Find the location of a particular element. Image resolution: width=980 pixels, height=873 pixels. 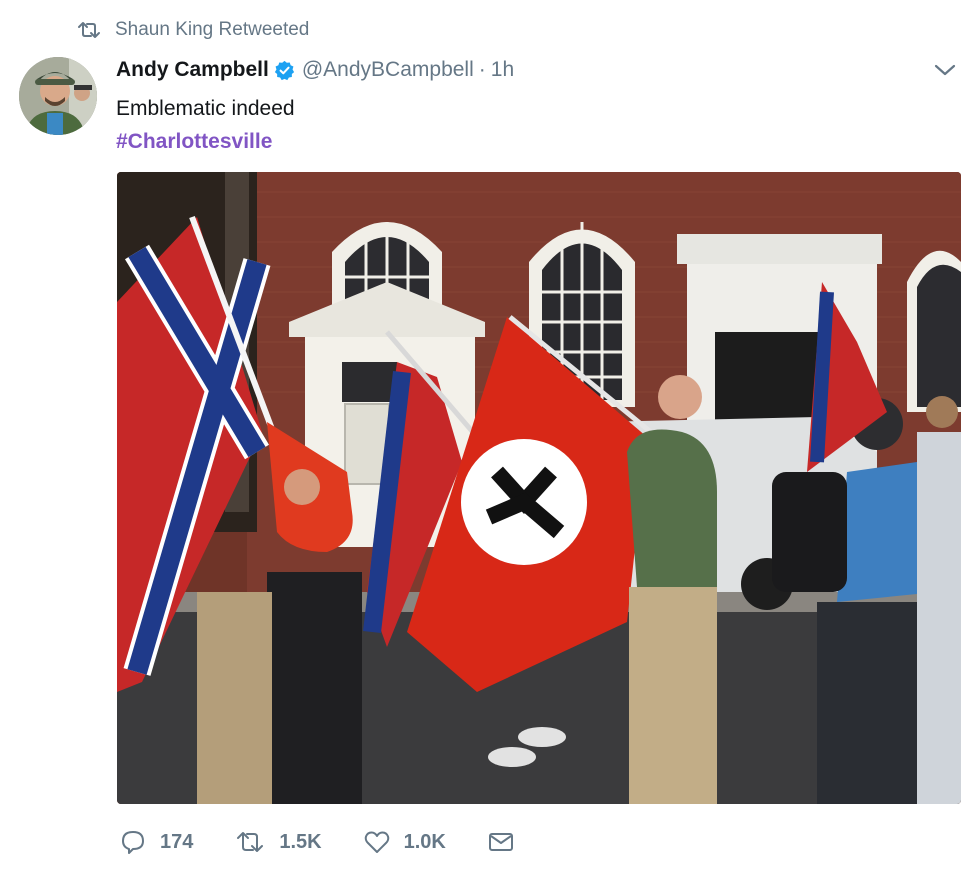

avatar is located at coordinates (58, 96).